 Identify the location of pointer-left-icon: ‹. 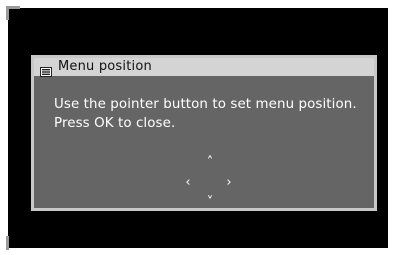
(188, 182).